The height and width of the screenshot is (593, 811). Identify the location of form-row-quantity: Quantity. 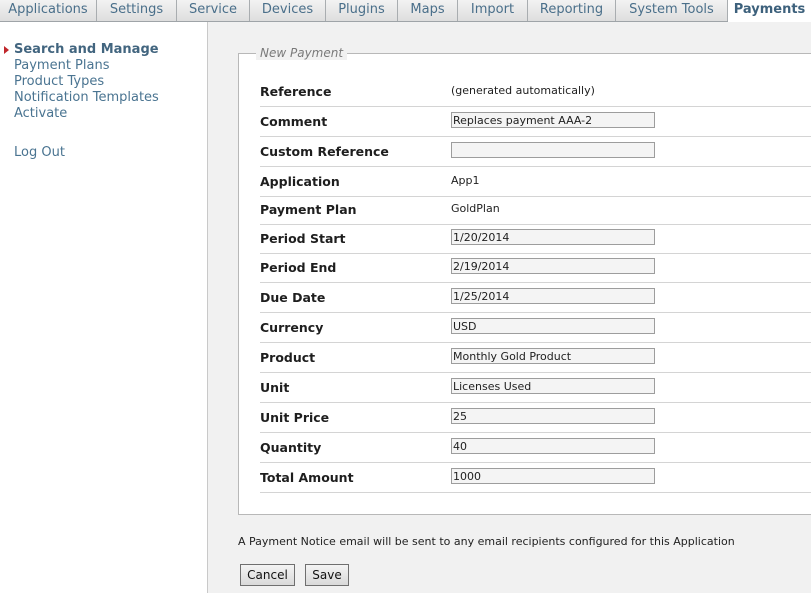
(535, 448).